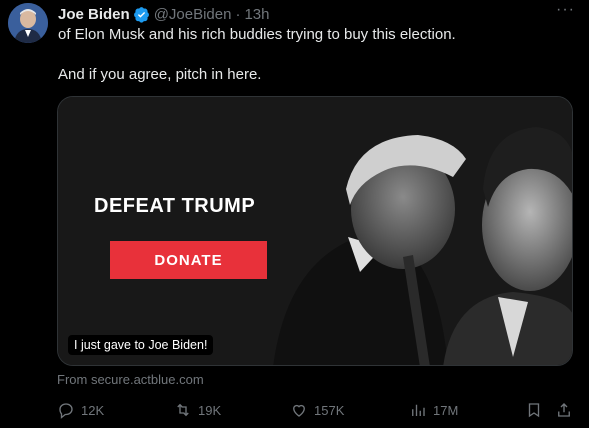  I want to click on avatar, so click(28, 23).